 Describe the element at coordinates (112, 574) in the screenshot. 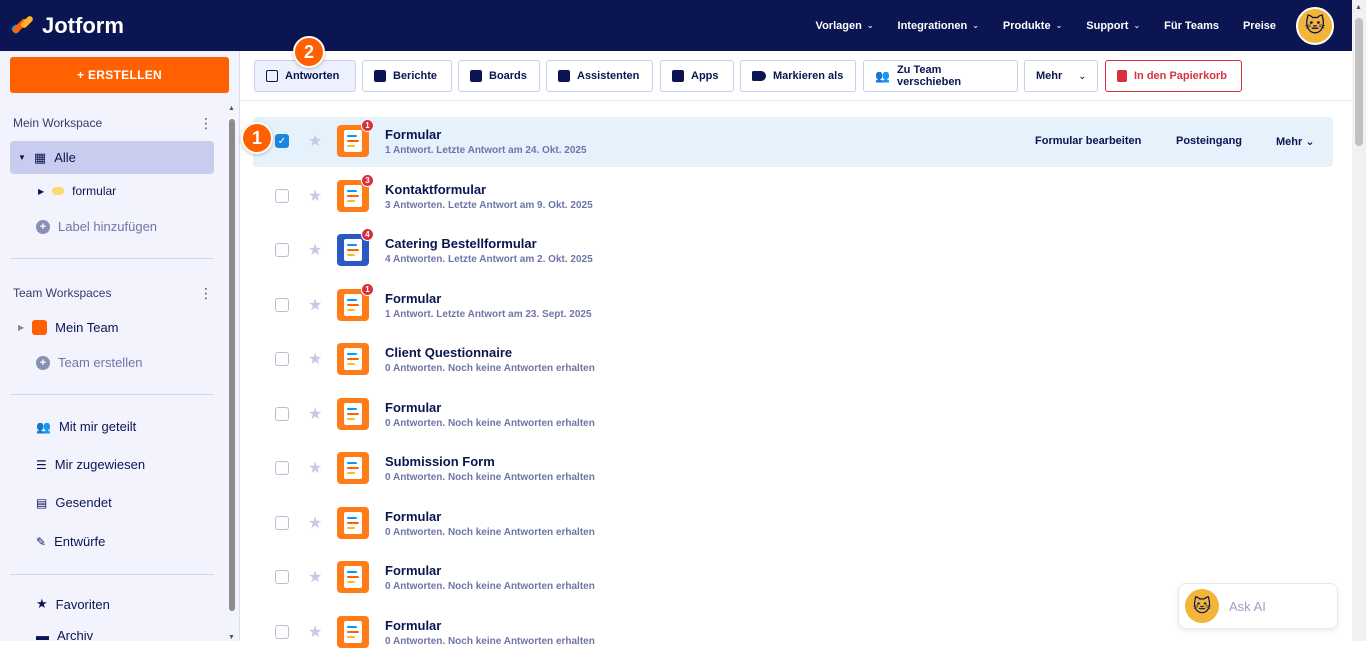

I see `sidebar-divider` at that location.